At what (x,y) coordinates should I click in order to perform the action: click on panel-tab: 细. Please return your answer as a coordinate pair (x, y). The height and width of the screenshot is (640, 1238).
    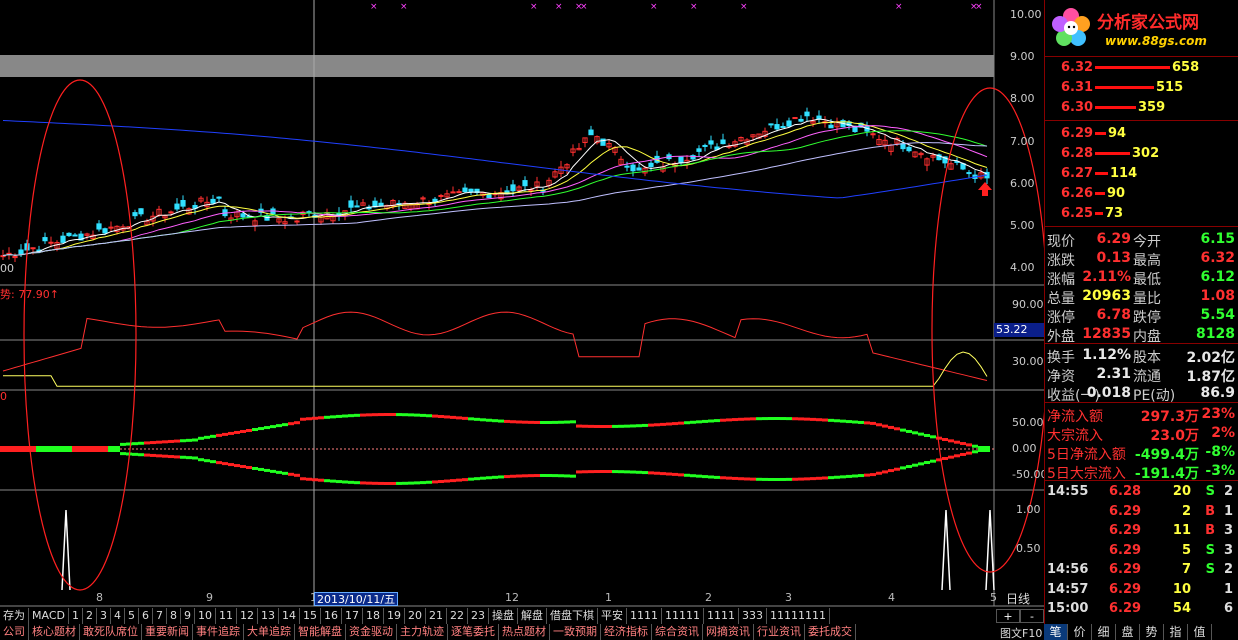
    Looking at the image, I should click on (1104, 632).